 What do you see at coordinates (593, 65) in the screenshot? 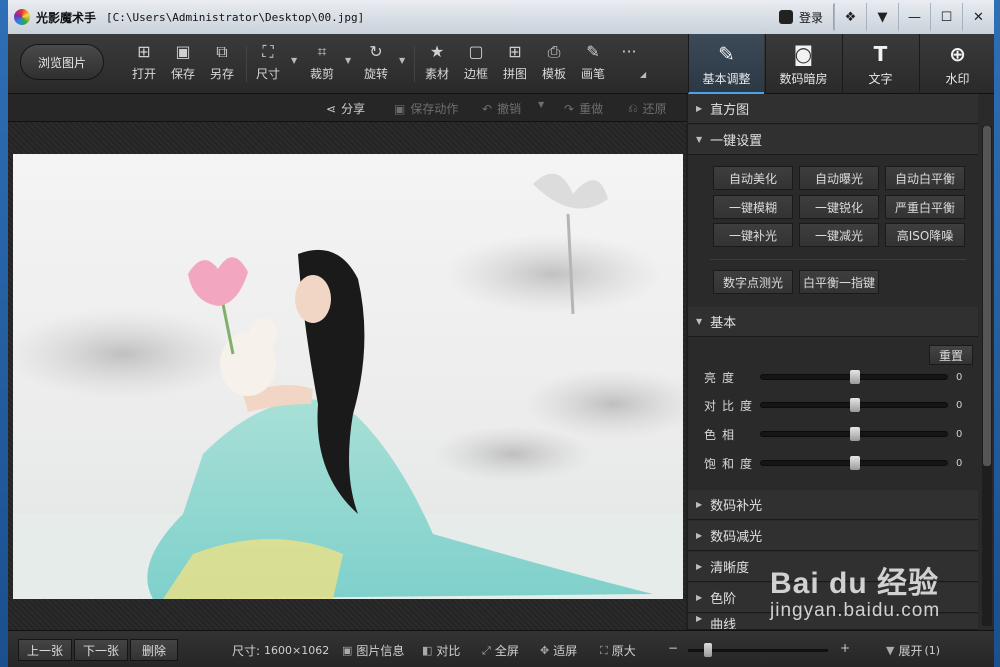
I see `brush-button: ✎ 画笔` at bounding box center [593, 65].